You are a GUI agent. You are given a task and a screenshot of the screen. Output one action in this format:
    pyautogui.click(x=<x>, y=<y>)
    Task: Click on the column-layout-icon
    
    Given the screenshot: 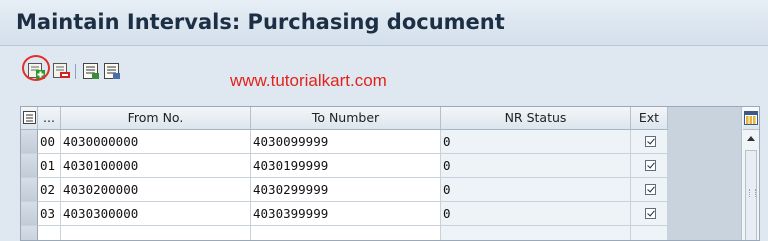 What is the action you would take?
    pyautogui.click(x=751, y=118)
    